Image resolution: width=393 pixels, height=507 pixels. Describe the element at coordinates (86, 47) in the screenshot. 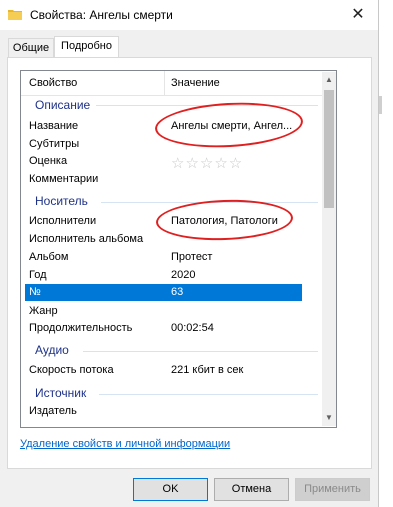

I see `tab-details: Подробно` at that location.